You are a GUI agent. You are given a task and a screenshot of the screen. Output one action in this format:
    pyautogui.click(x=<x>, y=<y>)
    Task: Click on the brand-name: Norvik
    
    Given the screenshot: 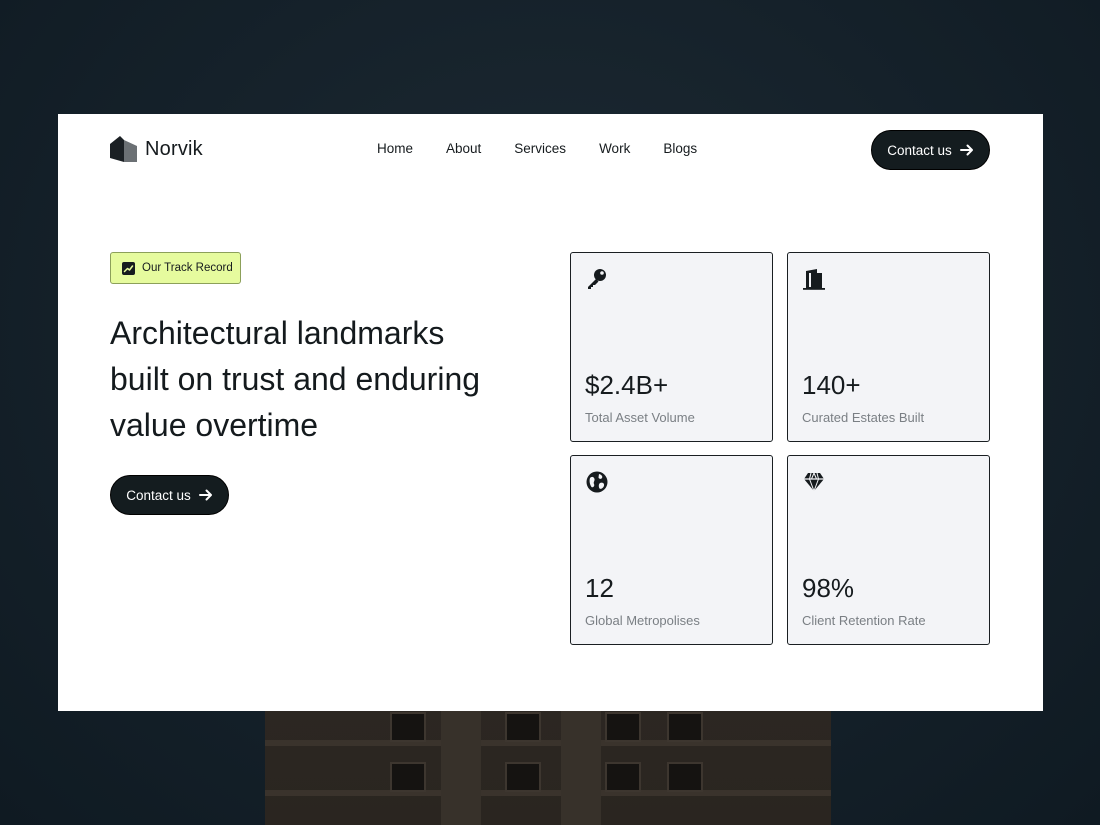 What is the action you would take?
    pyautogui.click(x=174, y=148)
    